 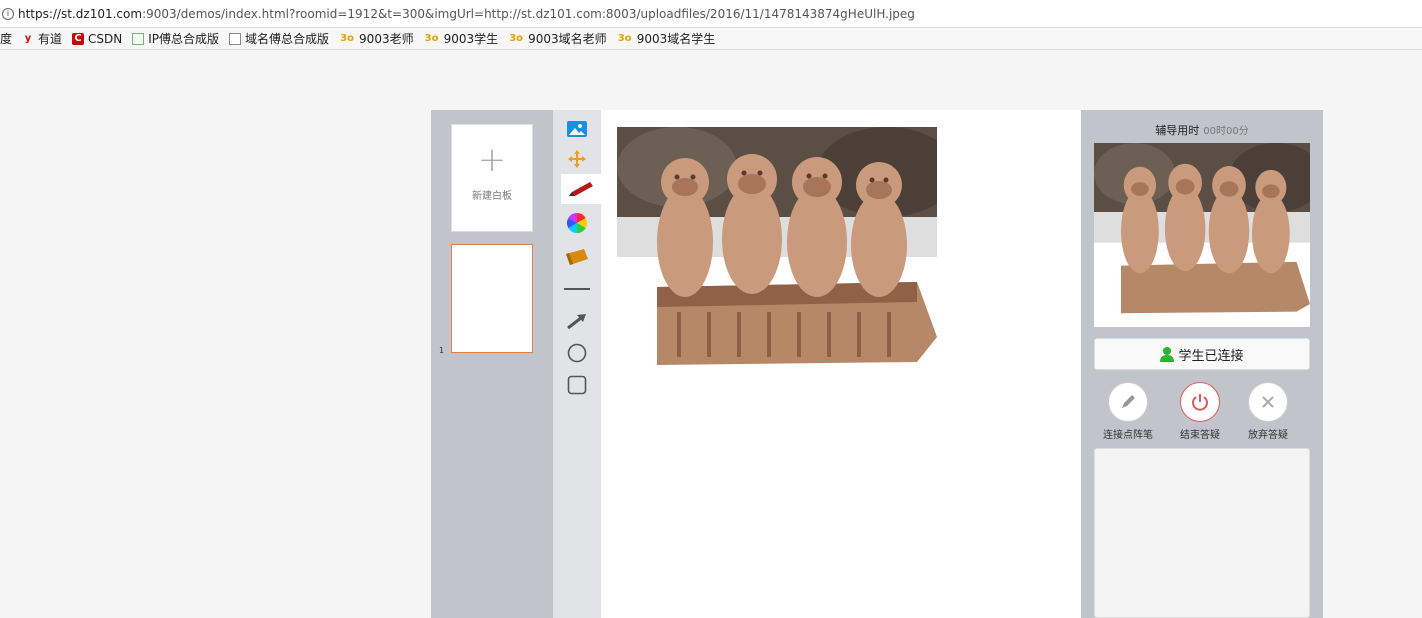 I want to click on bookmark-label: 9003域名老师, so click(x=567, y=39).